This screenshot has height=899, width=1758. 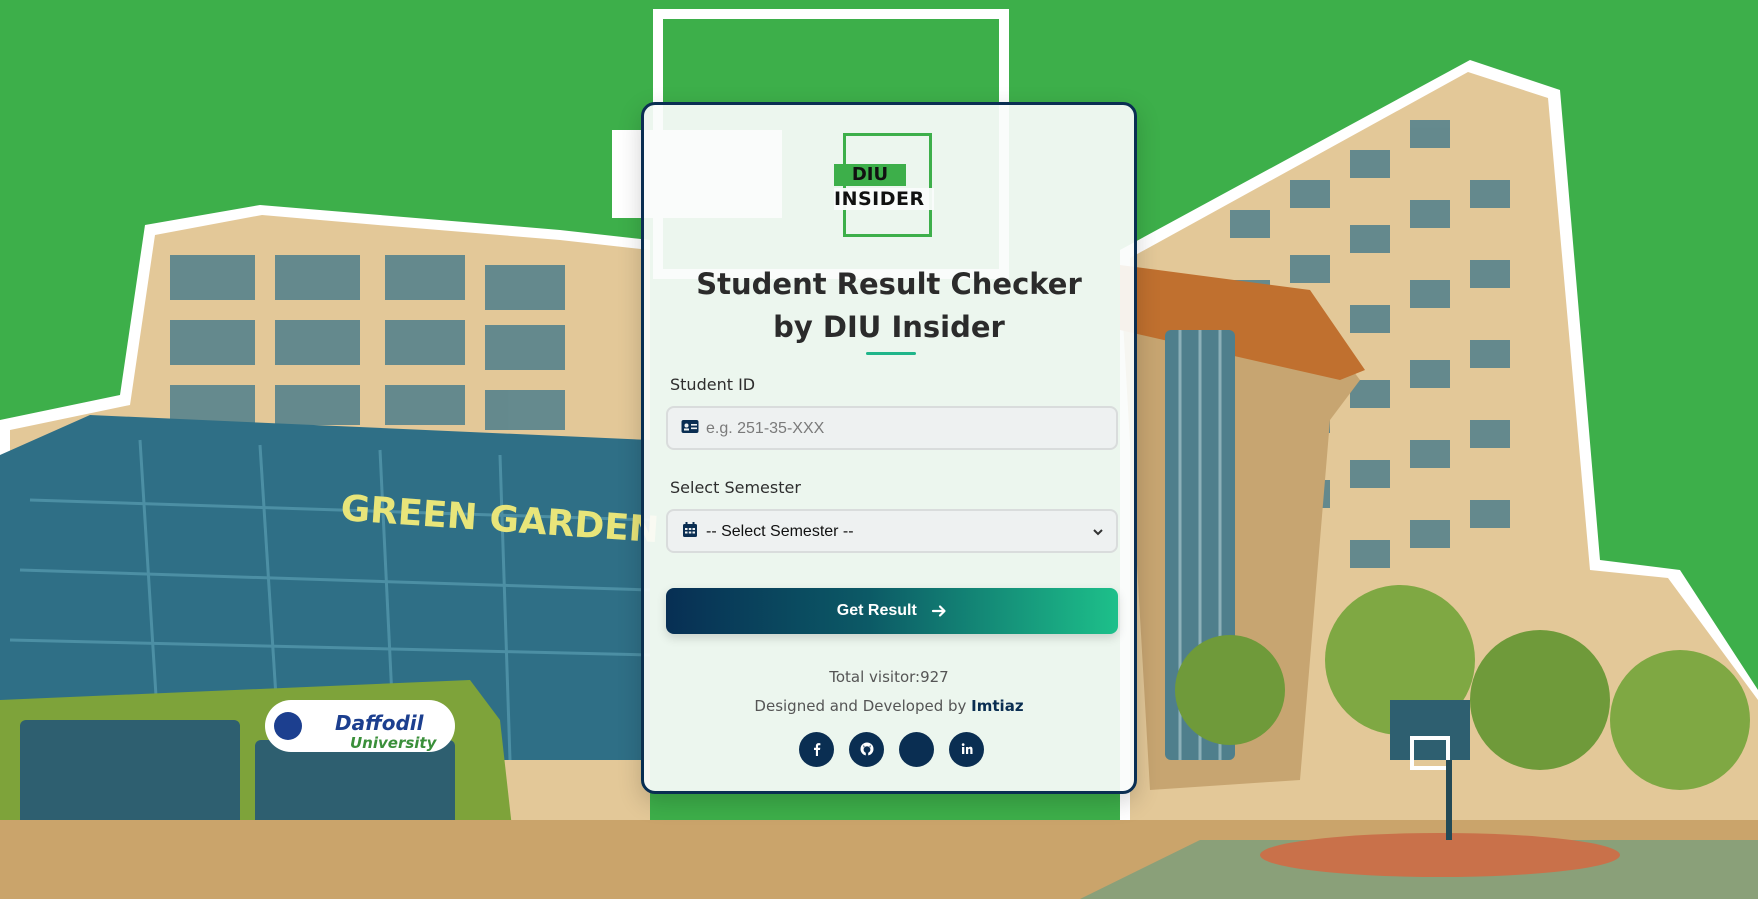 I want to click on social-links, so click(x=899, y=750).